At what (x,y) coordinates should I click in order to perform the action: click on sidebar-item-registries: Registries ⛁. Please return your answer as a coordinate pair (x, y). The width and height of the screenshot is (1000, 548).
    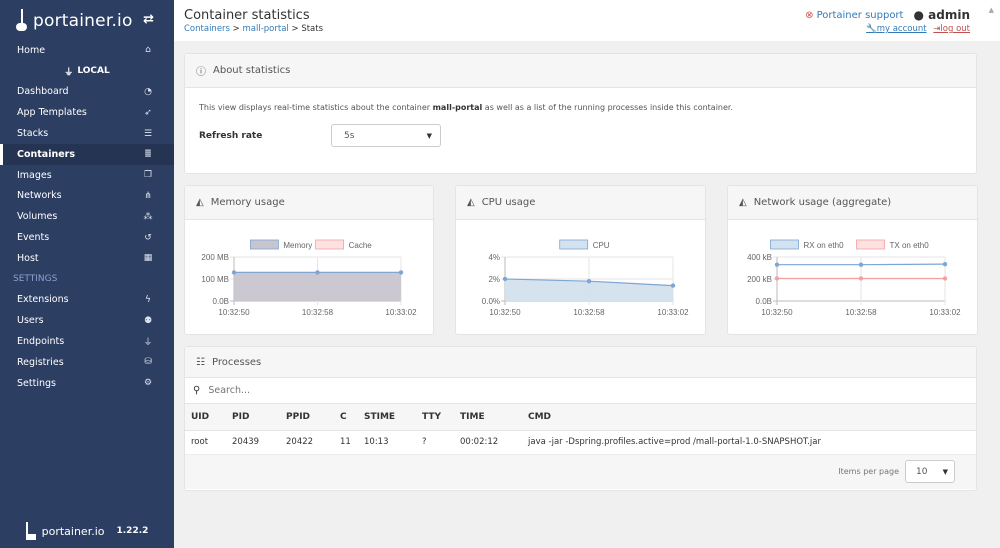
    Looking at the image, I should click on (87, 362).